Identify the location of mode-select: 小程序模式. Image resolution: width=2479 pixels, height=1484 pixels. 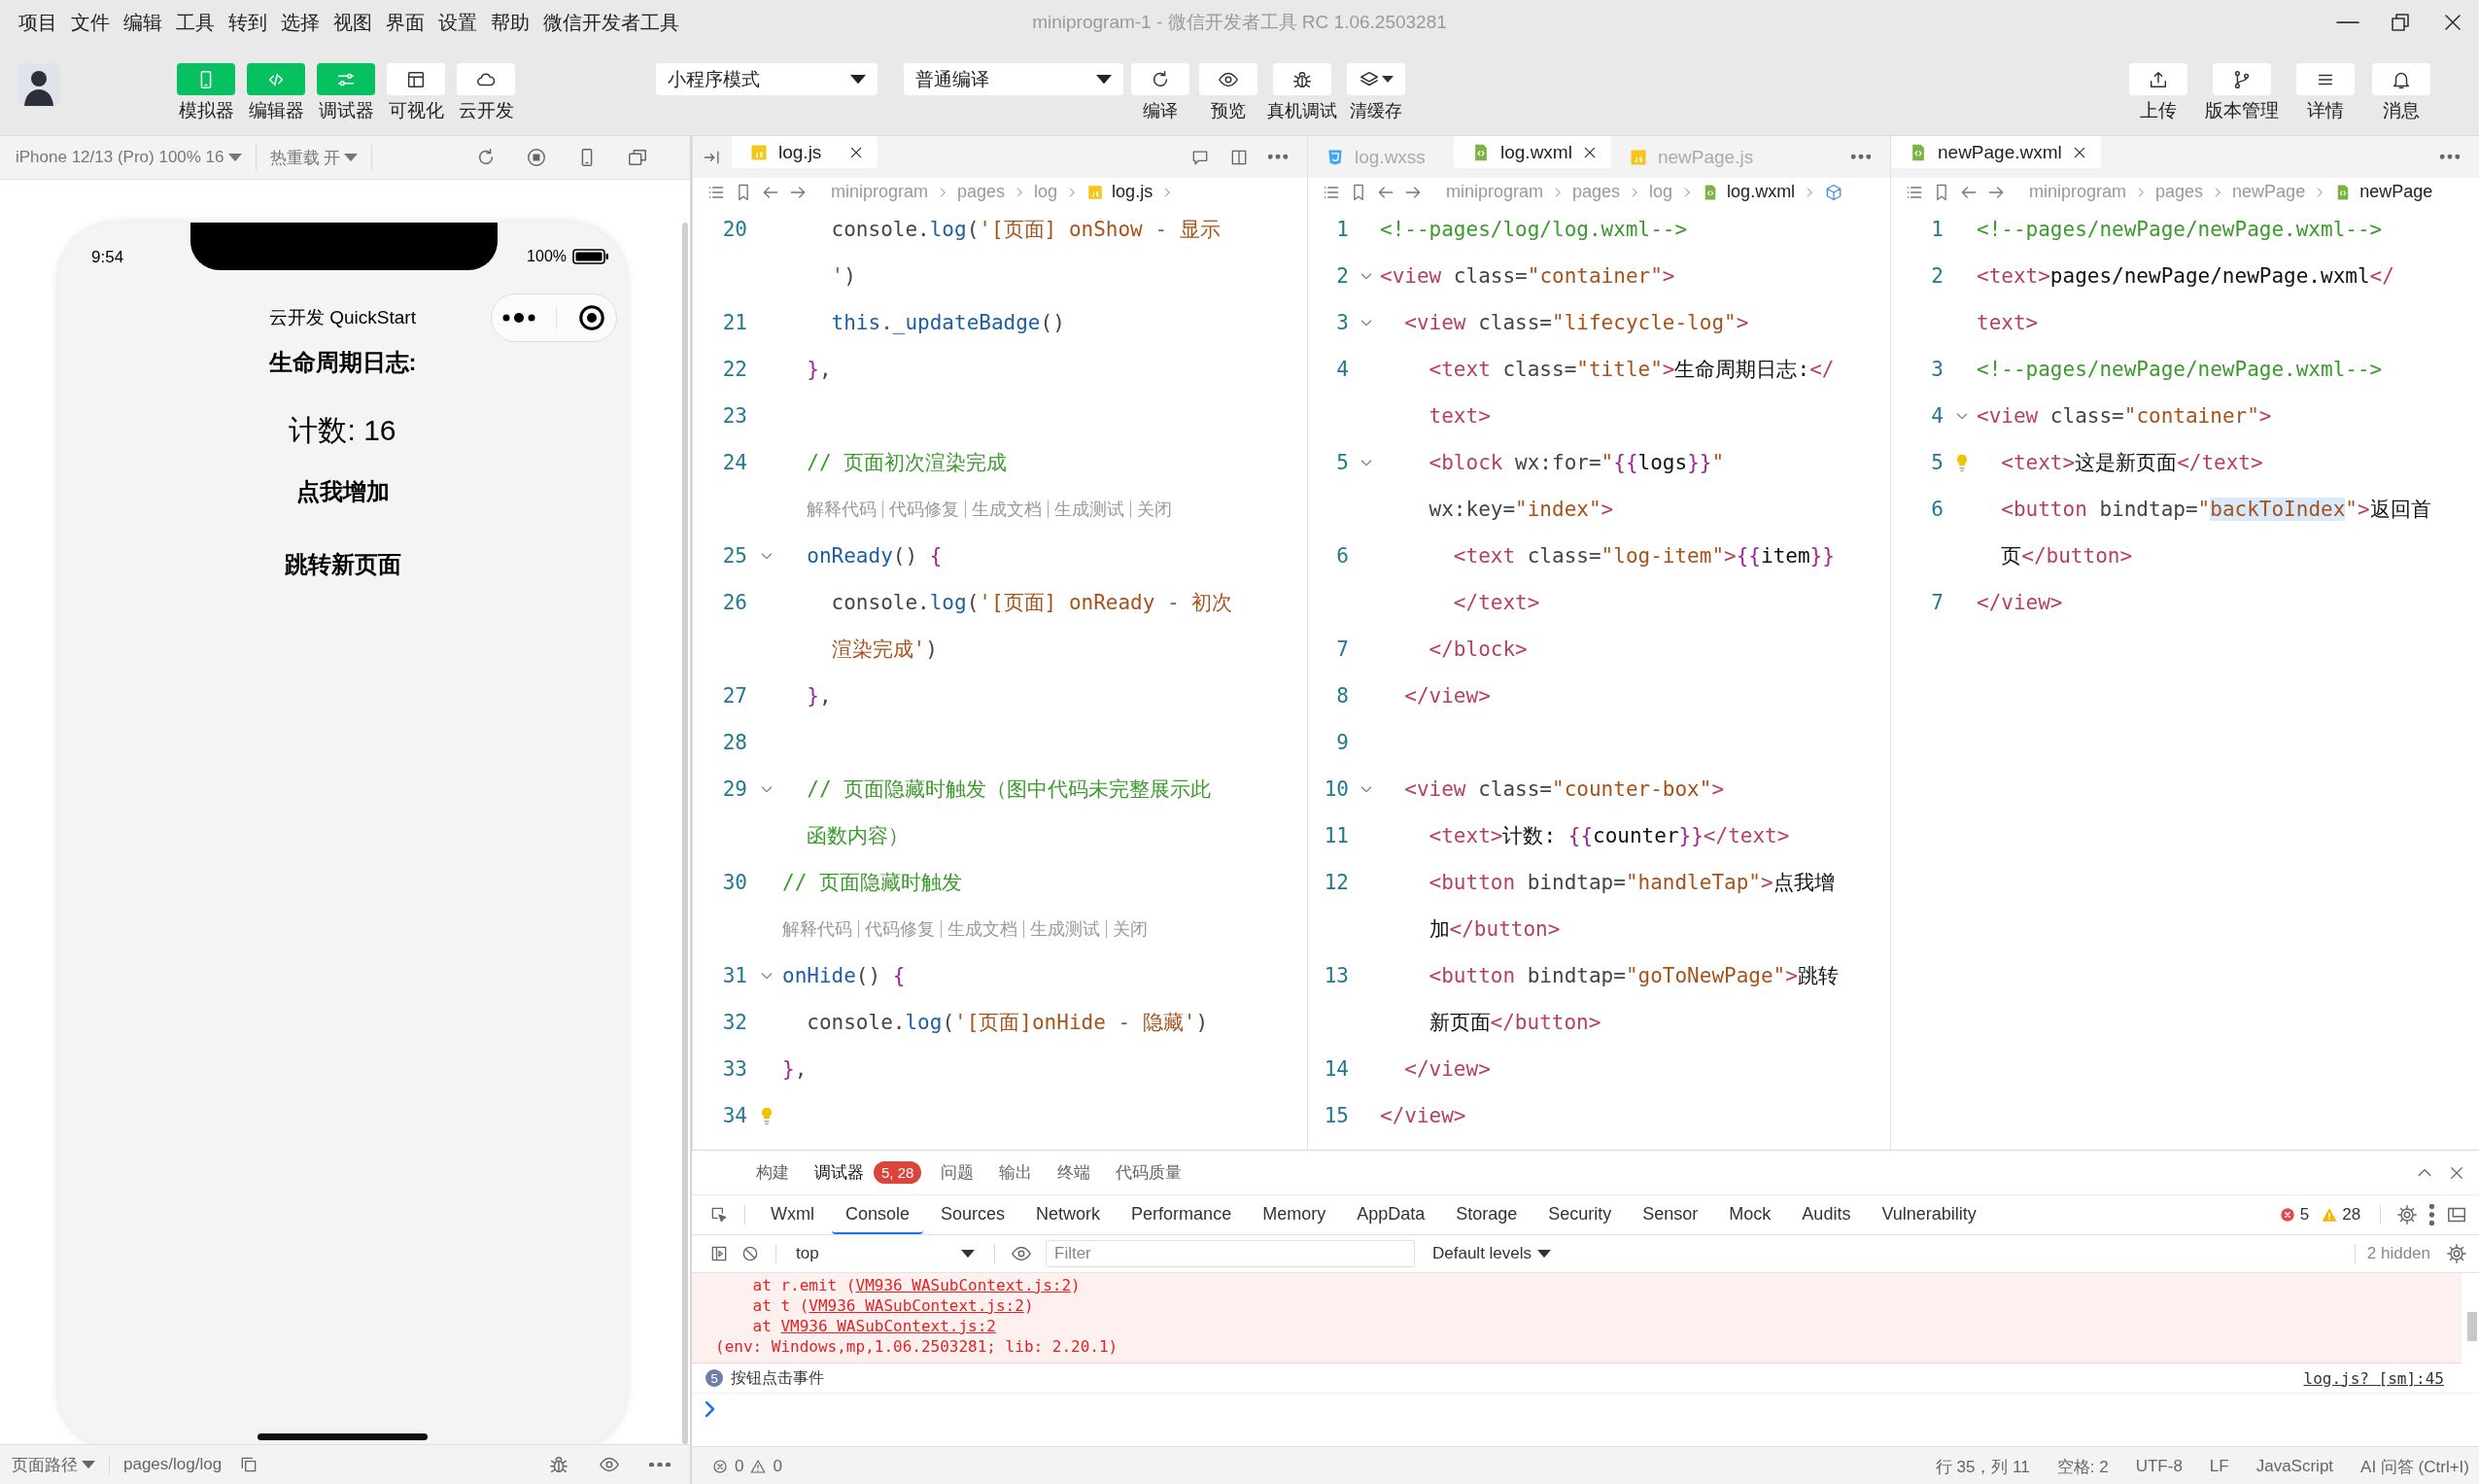
(767, 79).